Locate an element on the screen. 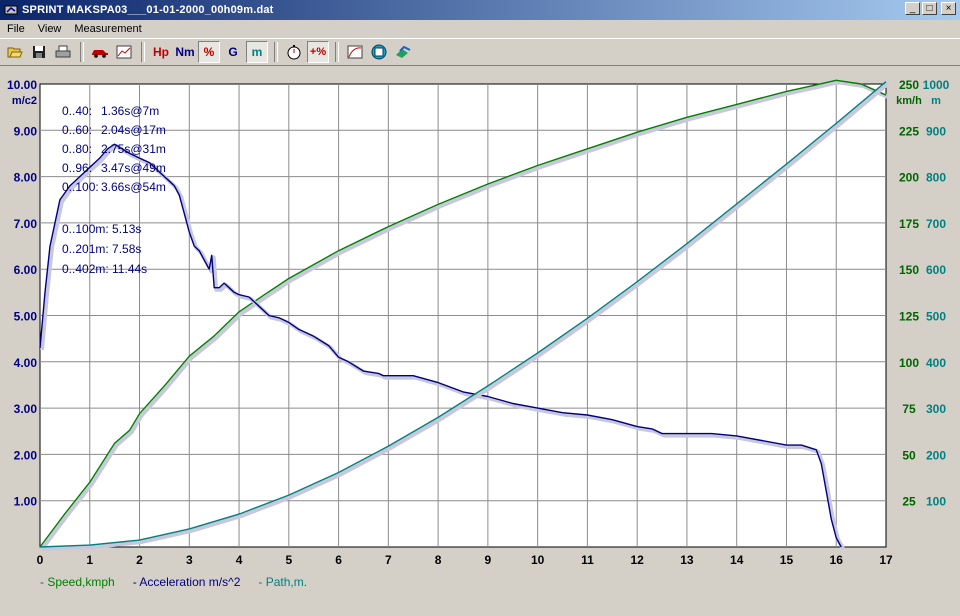 This screenshot has width=960, height=616. legend-speed: - Speed,kmph is located at coordinates (77, 582).